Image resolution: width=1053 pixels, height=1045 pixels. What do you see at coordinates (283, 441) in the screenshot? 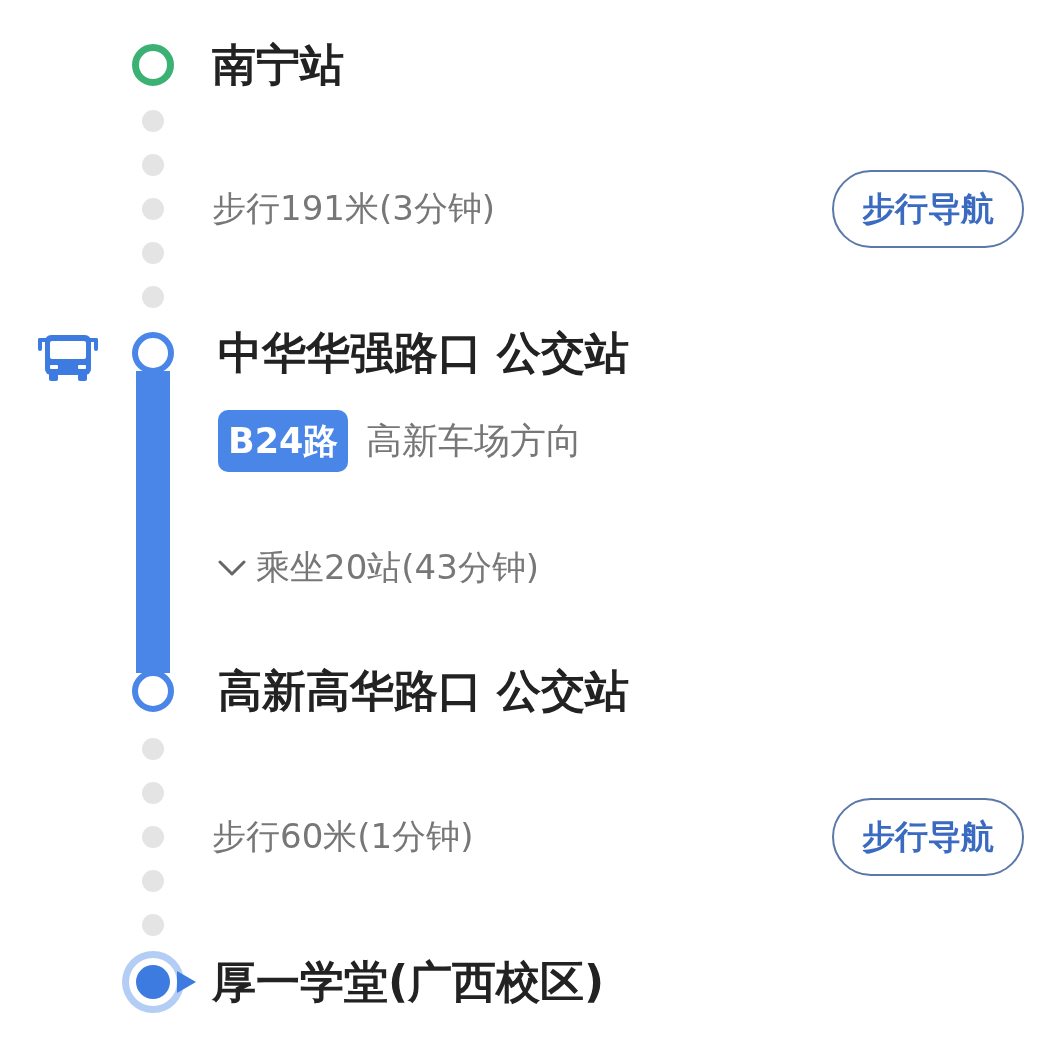
I see `bus-line-label: B24路` at bounding box center [283, 441].